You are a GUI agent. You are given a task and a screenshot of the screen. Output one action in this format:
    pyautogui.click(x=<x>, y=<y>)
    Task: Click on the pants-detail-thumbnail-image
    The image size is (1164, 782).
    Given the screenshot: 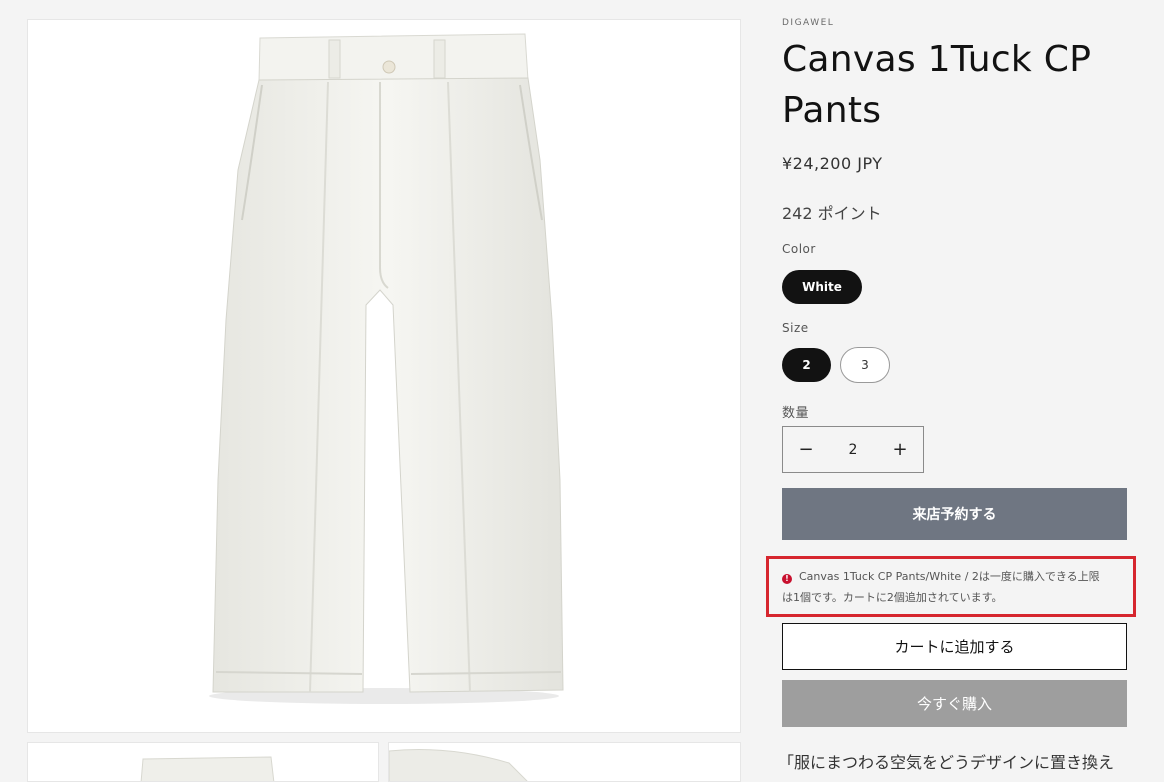 What is the action you would take?
    pyautogui.click(x=458, y=765)
    